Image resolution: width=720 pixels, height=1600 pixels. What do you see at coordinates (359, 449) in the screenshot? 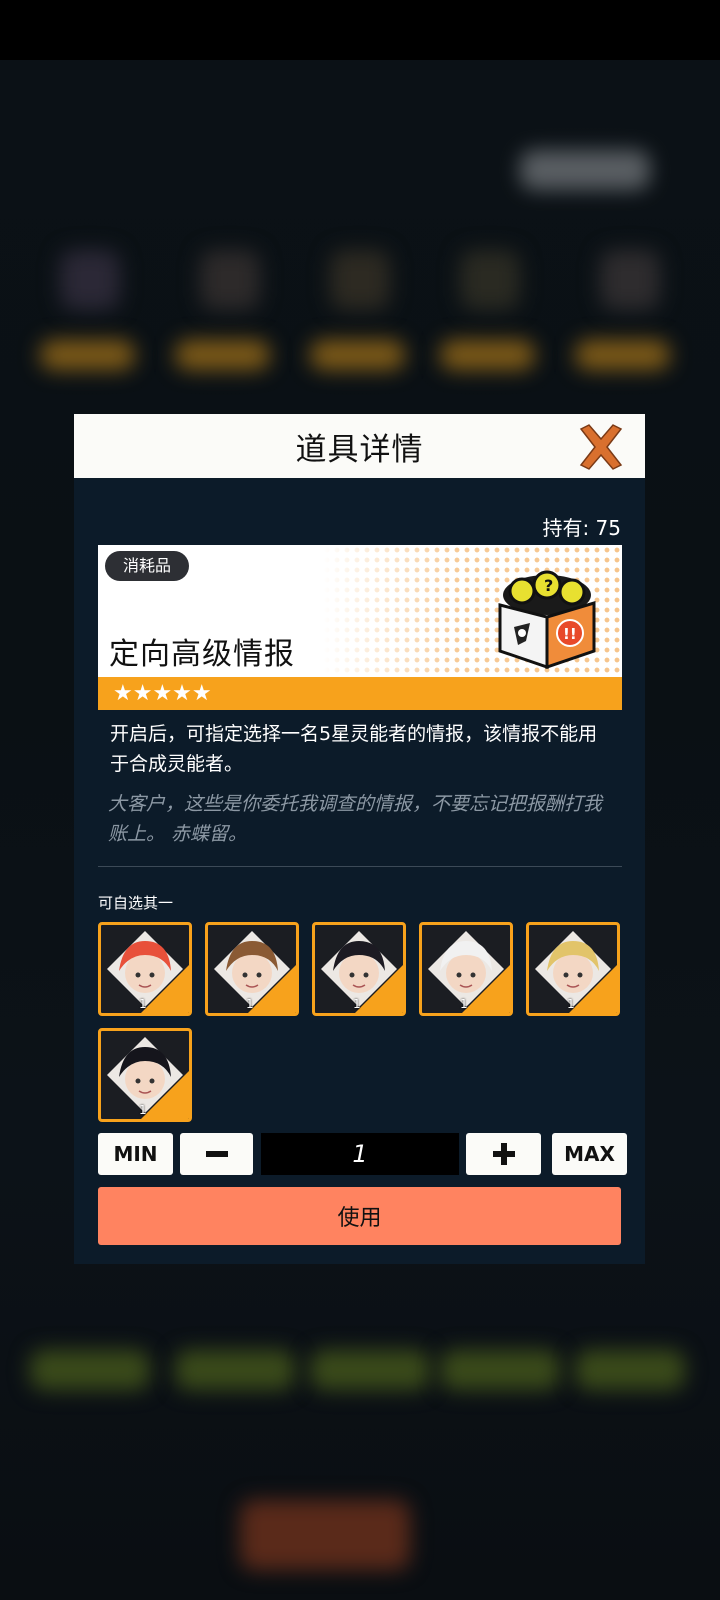
I see `dialog-title: 道具详情` at bounding box center [359, 449].